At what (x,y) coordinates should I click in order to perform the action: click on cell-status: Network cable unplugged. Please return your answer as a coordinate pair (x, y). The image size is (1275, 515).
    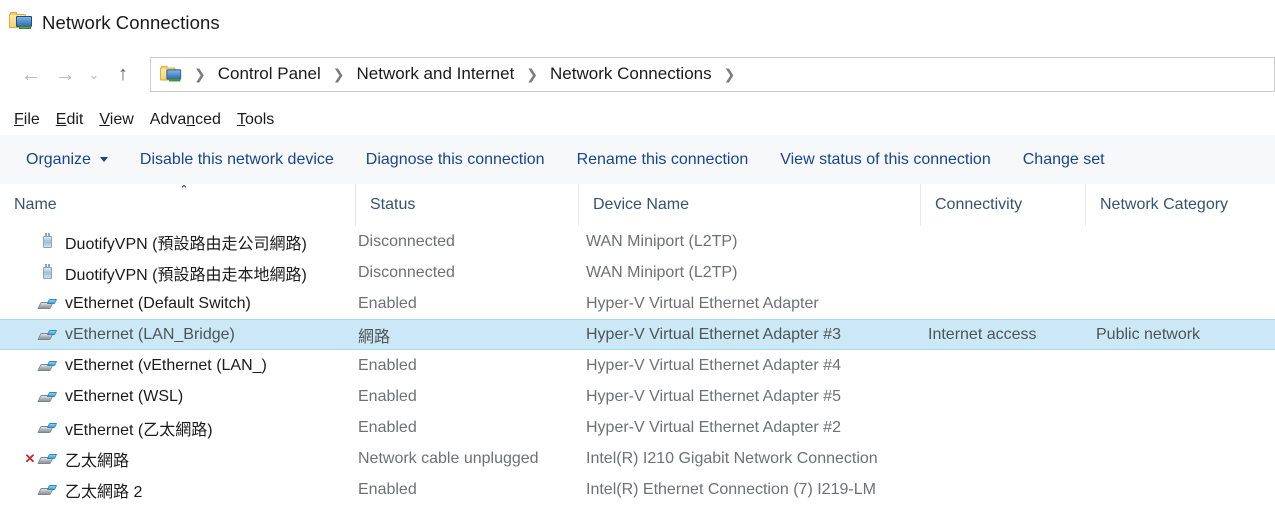
    Looking at the image, I should click on (448, 458).